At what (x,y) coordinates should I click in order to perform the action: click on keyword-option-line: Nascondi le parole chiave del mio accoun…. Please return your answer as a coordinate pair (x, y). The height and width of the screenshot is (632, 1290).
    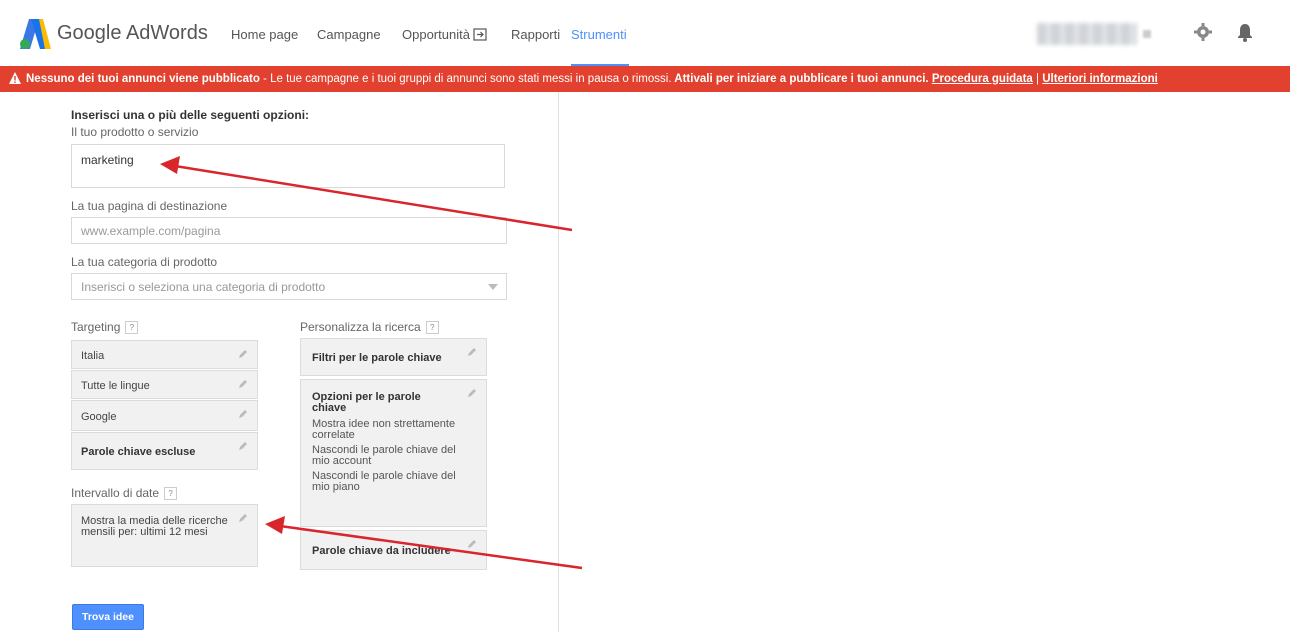
    Looking at the image, I should click on (384, 455).